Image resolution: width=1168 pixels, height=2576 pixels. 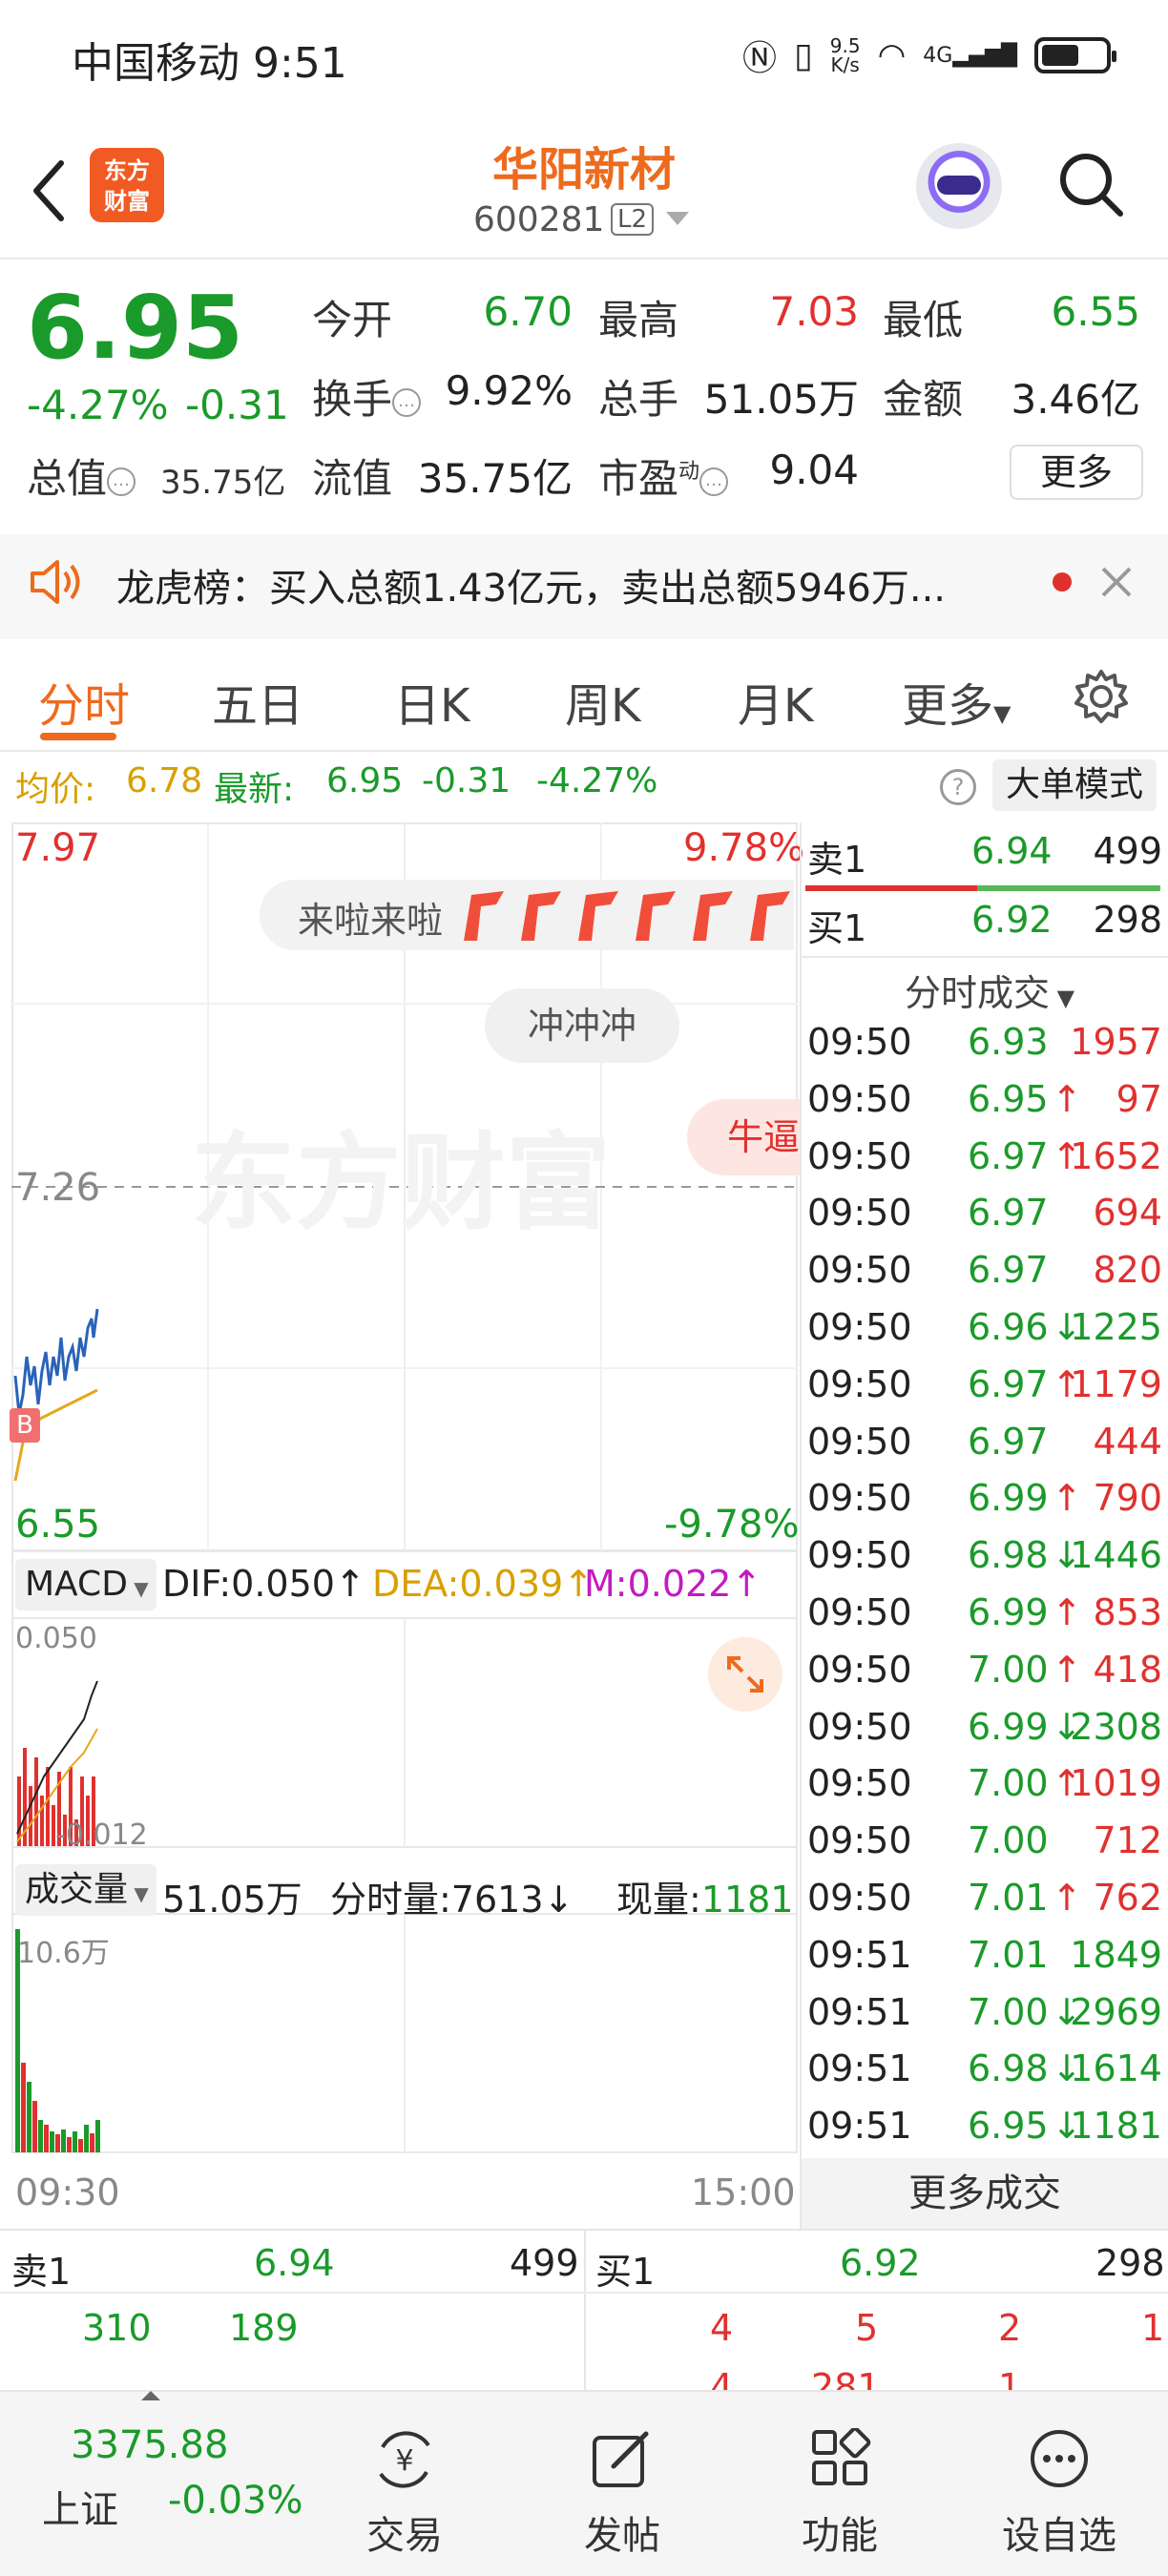 I want to click on help-icon: ?, so click(x=958, y=787).